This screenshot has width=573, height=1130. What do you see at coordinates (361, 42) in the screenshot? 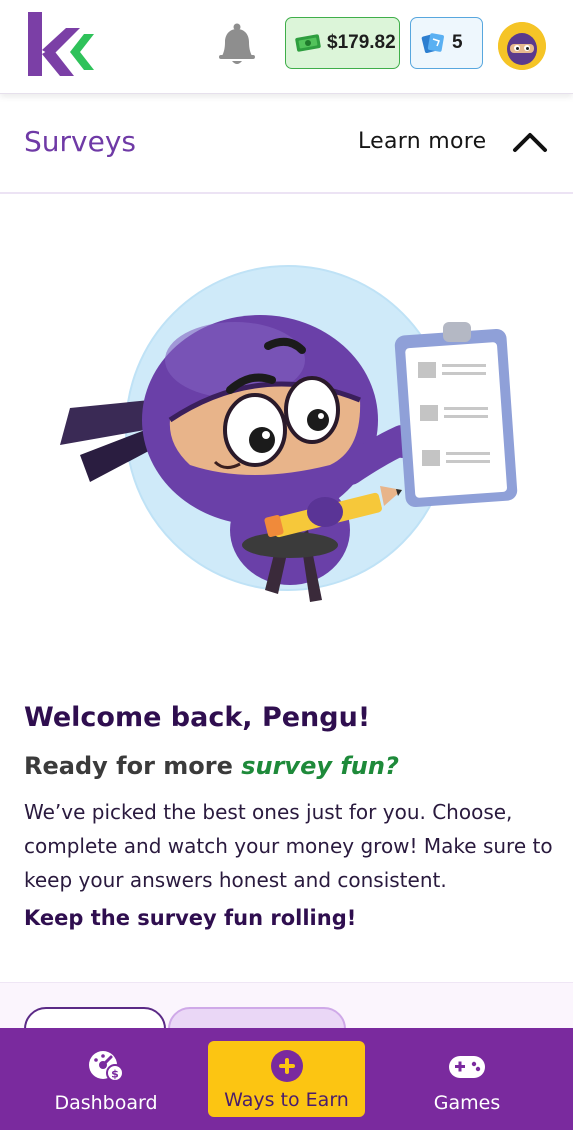
I see `cash-balance: $179.82` at bounding box center [361, 42].